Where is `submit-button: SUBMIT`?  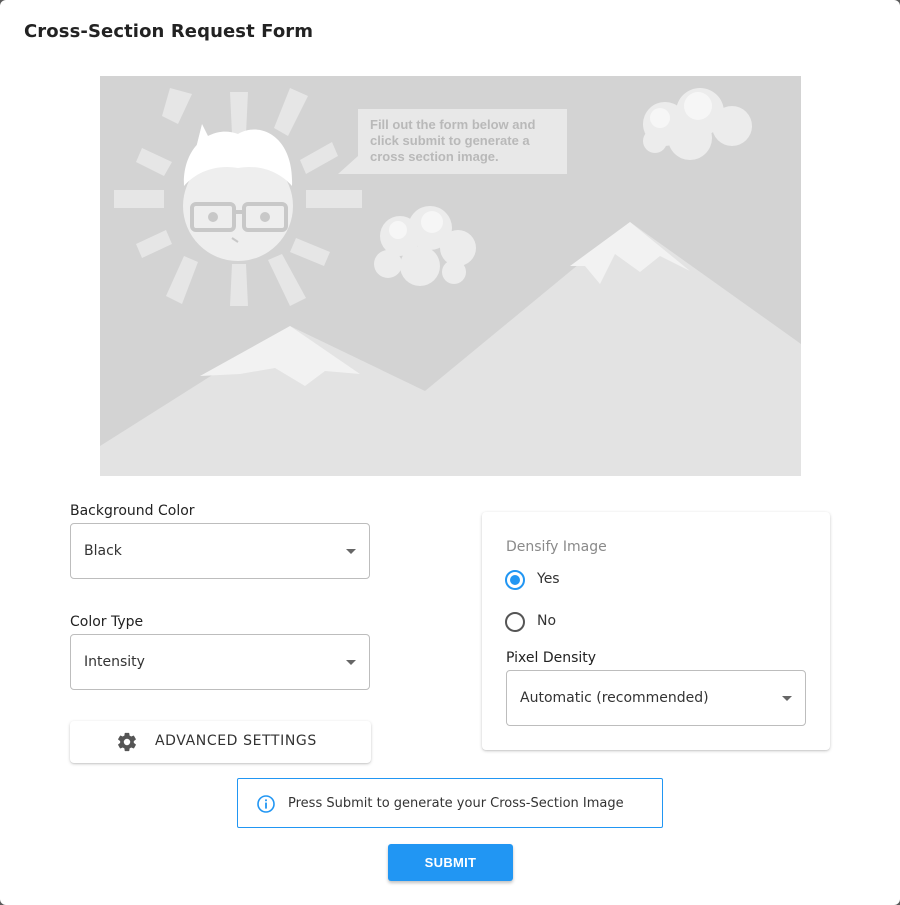
submit-button: SUBMIT is located at coordinates (450, 862).